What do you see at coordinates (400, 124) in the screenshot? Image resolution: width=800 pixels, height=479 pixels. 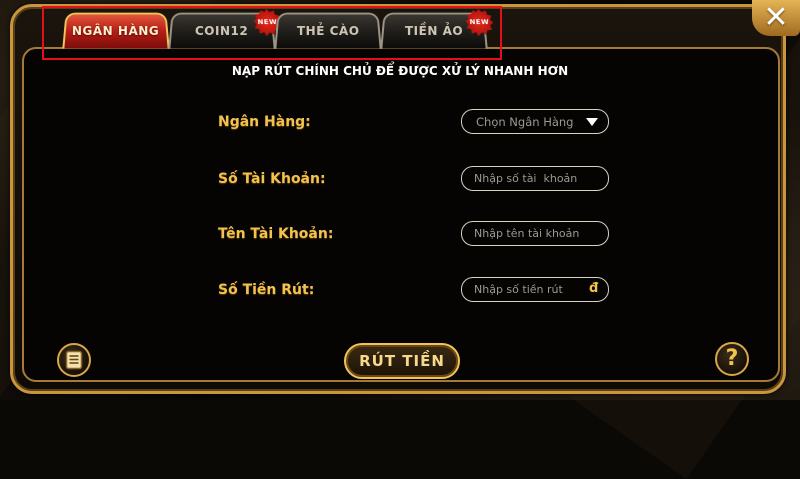 I see `bank-row: Ngân Hàng: Chọn Ngân Hàng` at bounding box center [400, 124].